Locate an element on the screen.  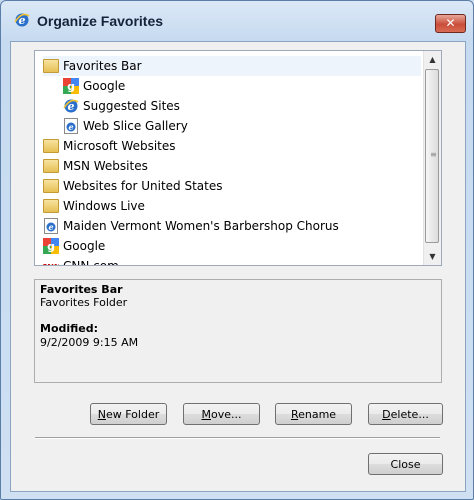
divider is located at coordinates (237, 438).